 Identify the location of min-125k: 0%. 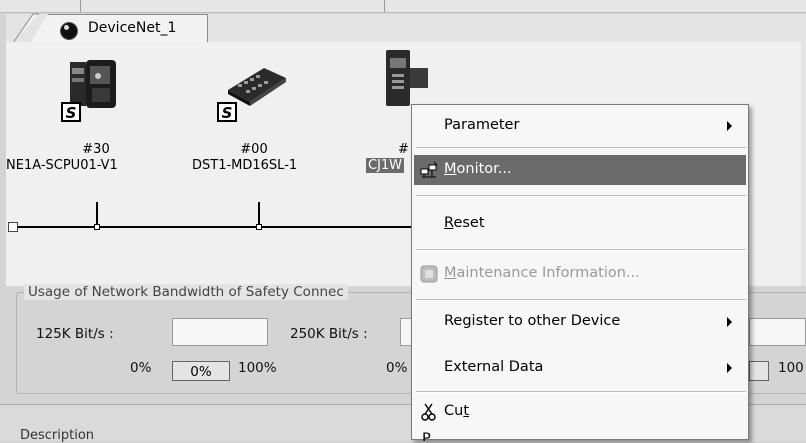
(141, 368).